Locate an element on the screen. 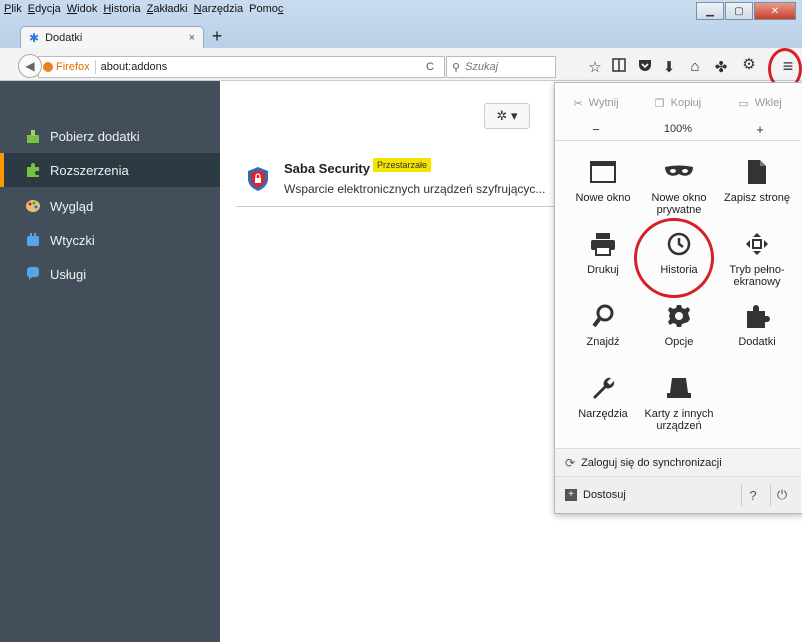 The image size is (802, 642). menu-pomoc: Pomoc is located at coordinates (266, 9).